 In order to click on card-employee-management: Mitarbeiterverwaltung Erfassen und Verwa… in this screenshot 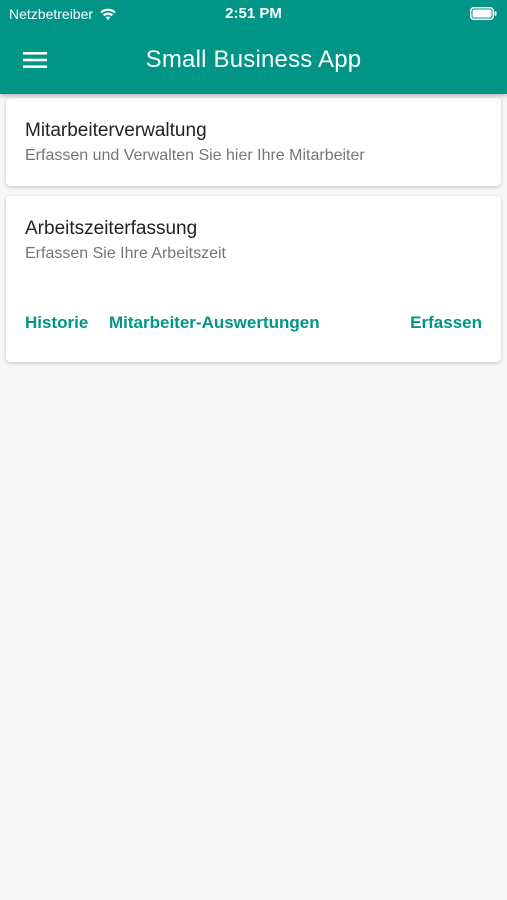, I will do `click(253, 142)`.